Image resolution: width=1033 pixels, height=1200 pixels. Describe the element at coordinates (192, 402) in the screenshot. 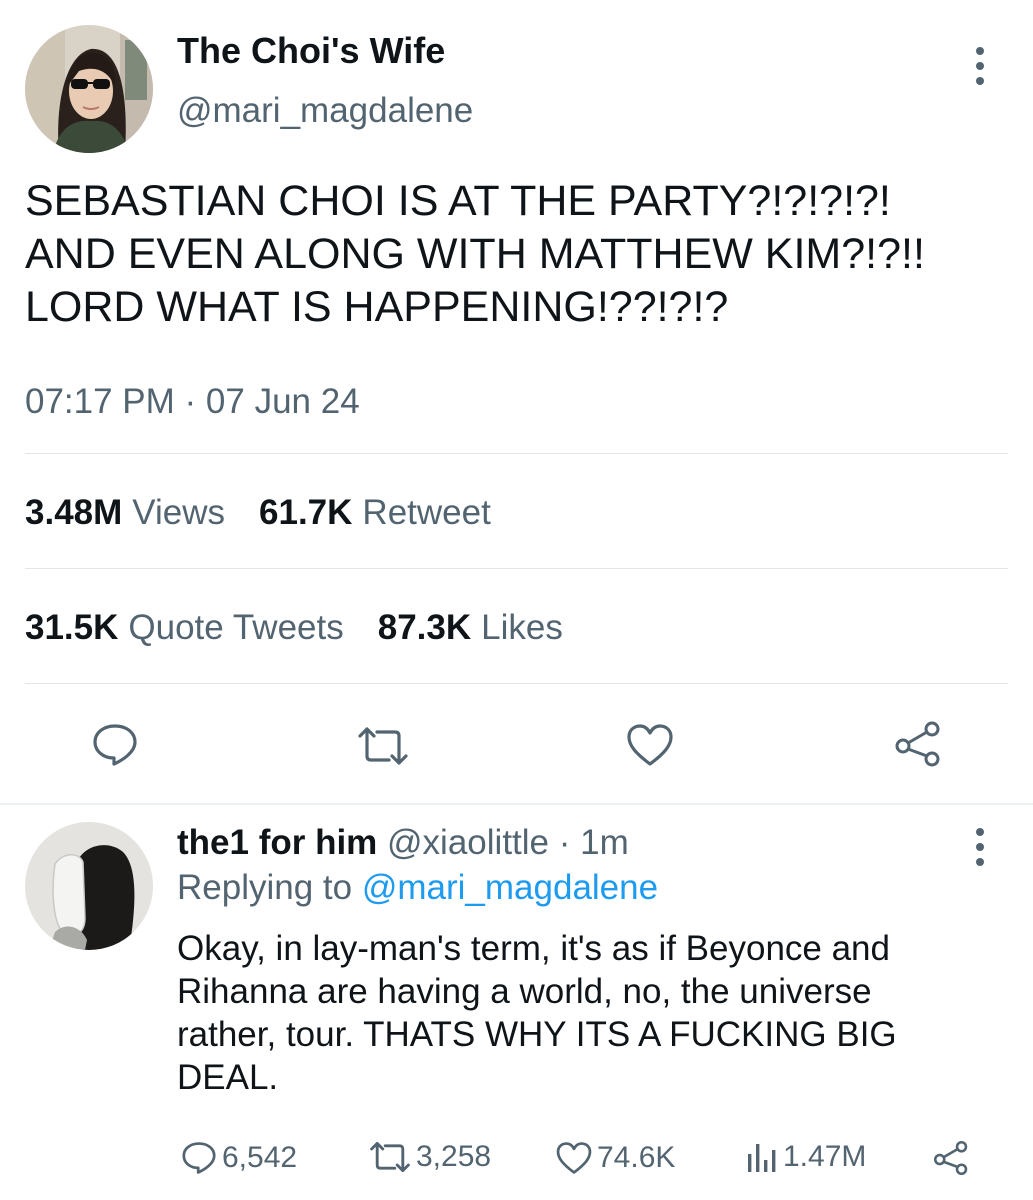

I see `tweet-timestamp: 07:17 PM · 07 Jun 24` at that location.